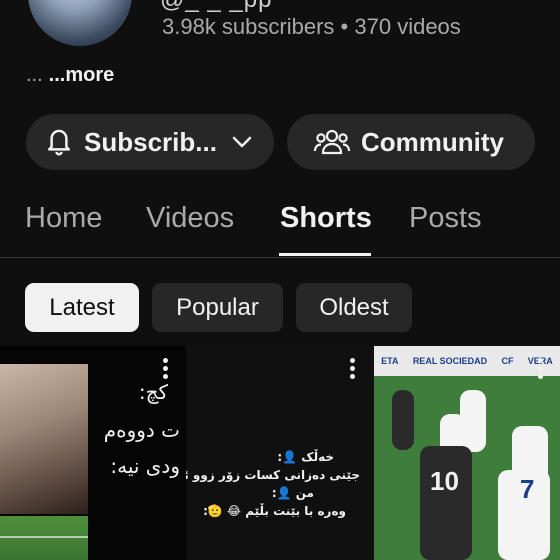 The height and width of the screenshot is (560, 560). Describe the element at coordinates (216, 7) in the screenshot. I see `channel-handle: @_ _ _pp` at that location.